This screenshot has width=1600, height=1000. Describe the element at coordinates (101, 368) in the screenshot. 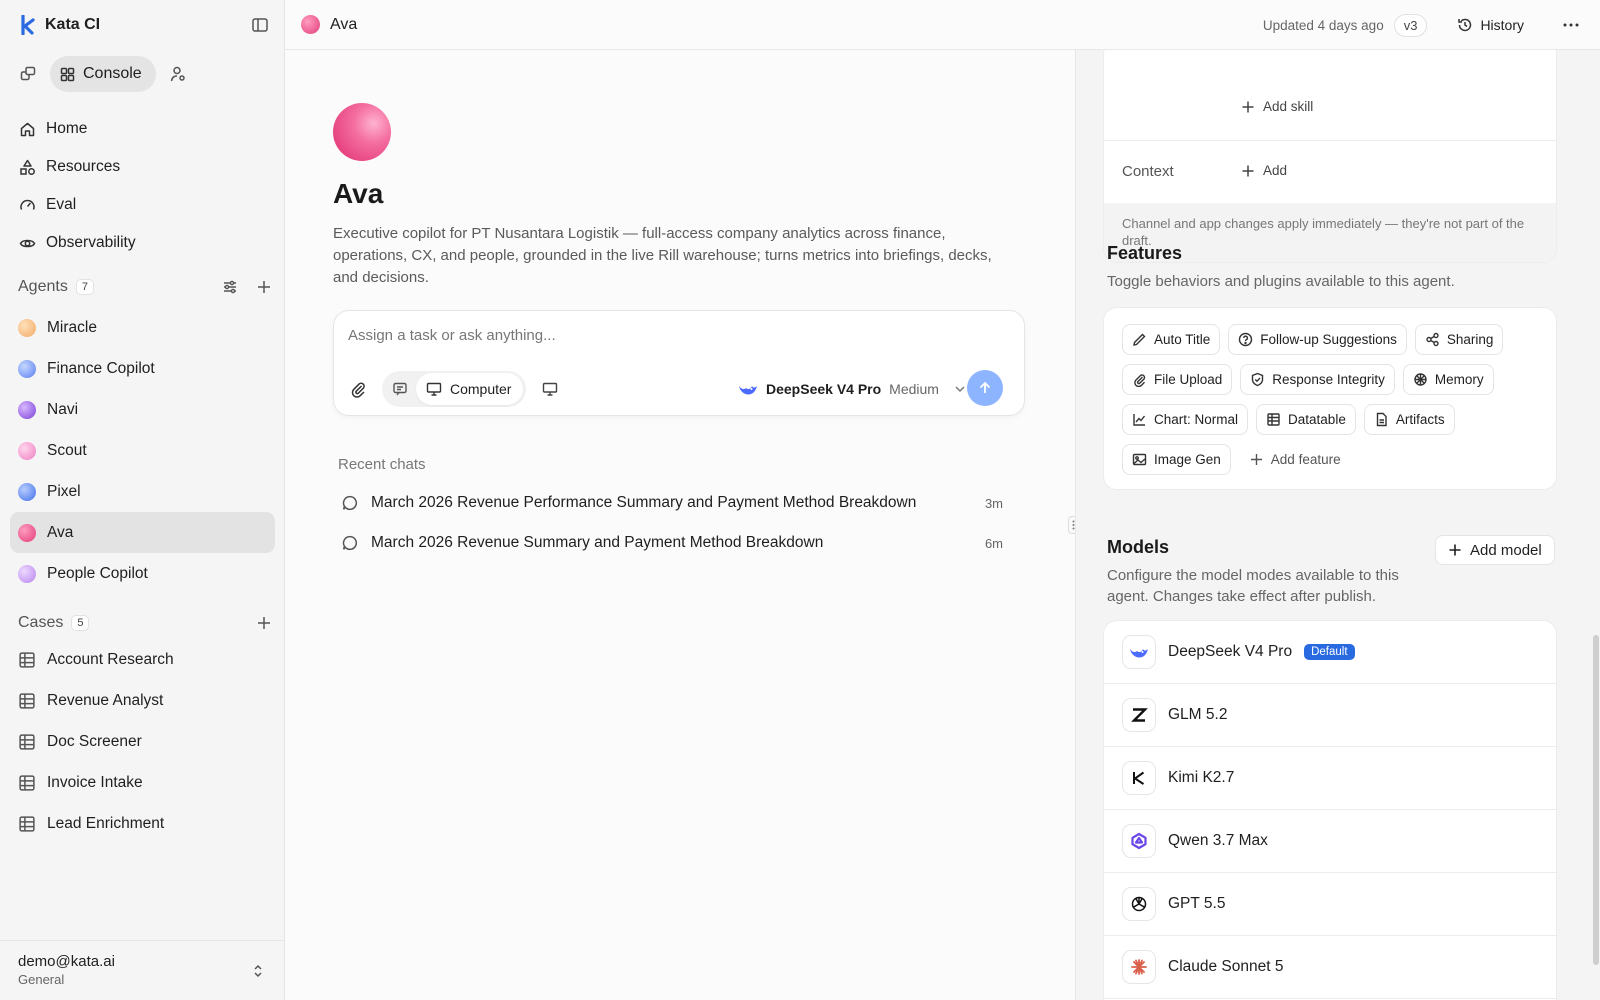

I see `agent-name: Finance Copilot` at that location.